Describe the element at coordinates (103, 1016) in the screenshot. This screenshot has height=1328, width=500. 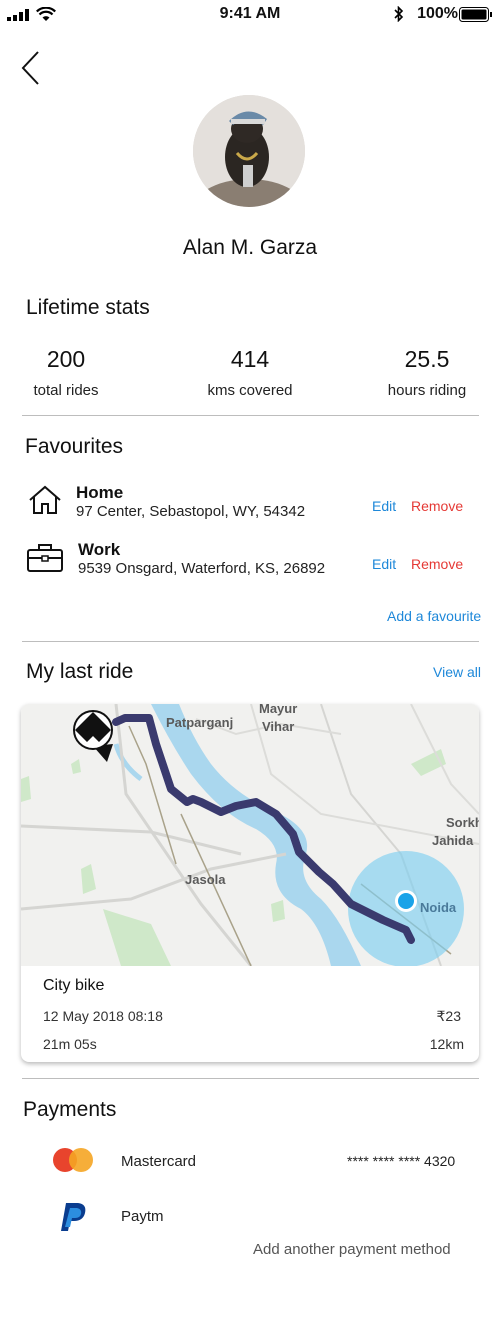
I see `ride-date: 12 May 2018 08:18` at that location.